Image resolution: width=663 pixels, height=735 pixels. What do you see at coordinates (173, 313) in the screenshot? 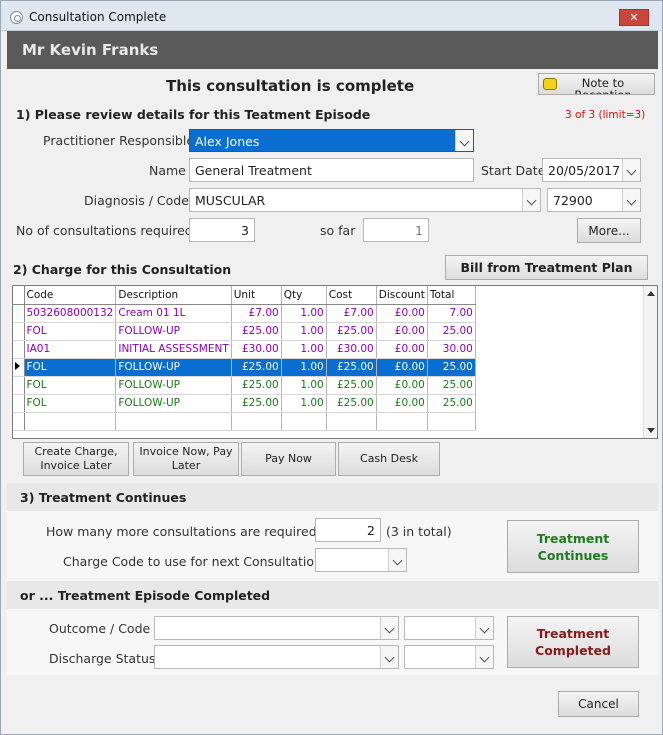
I see `cell-description: Cream 01 1L` at bounding box center [173, 313].